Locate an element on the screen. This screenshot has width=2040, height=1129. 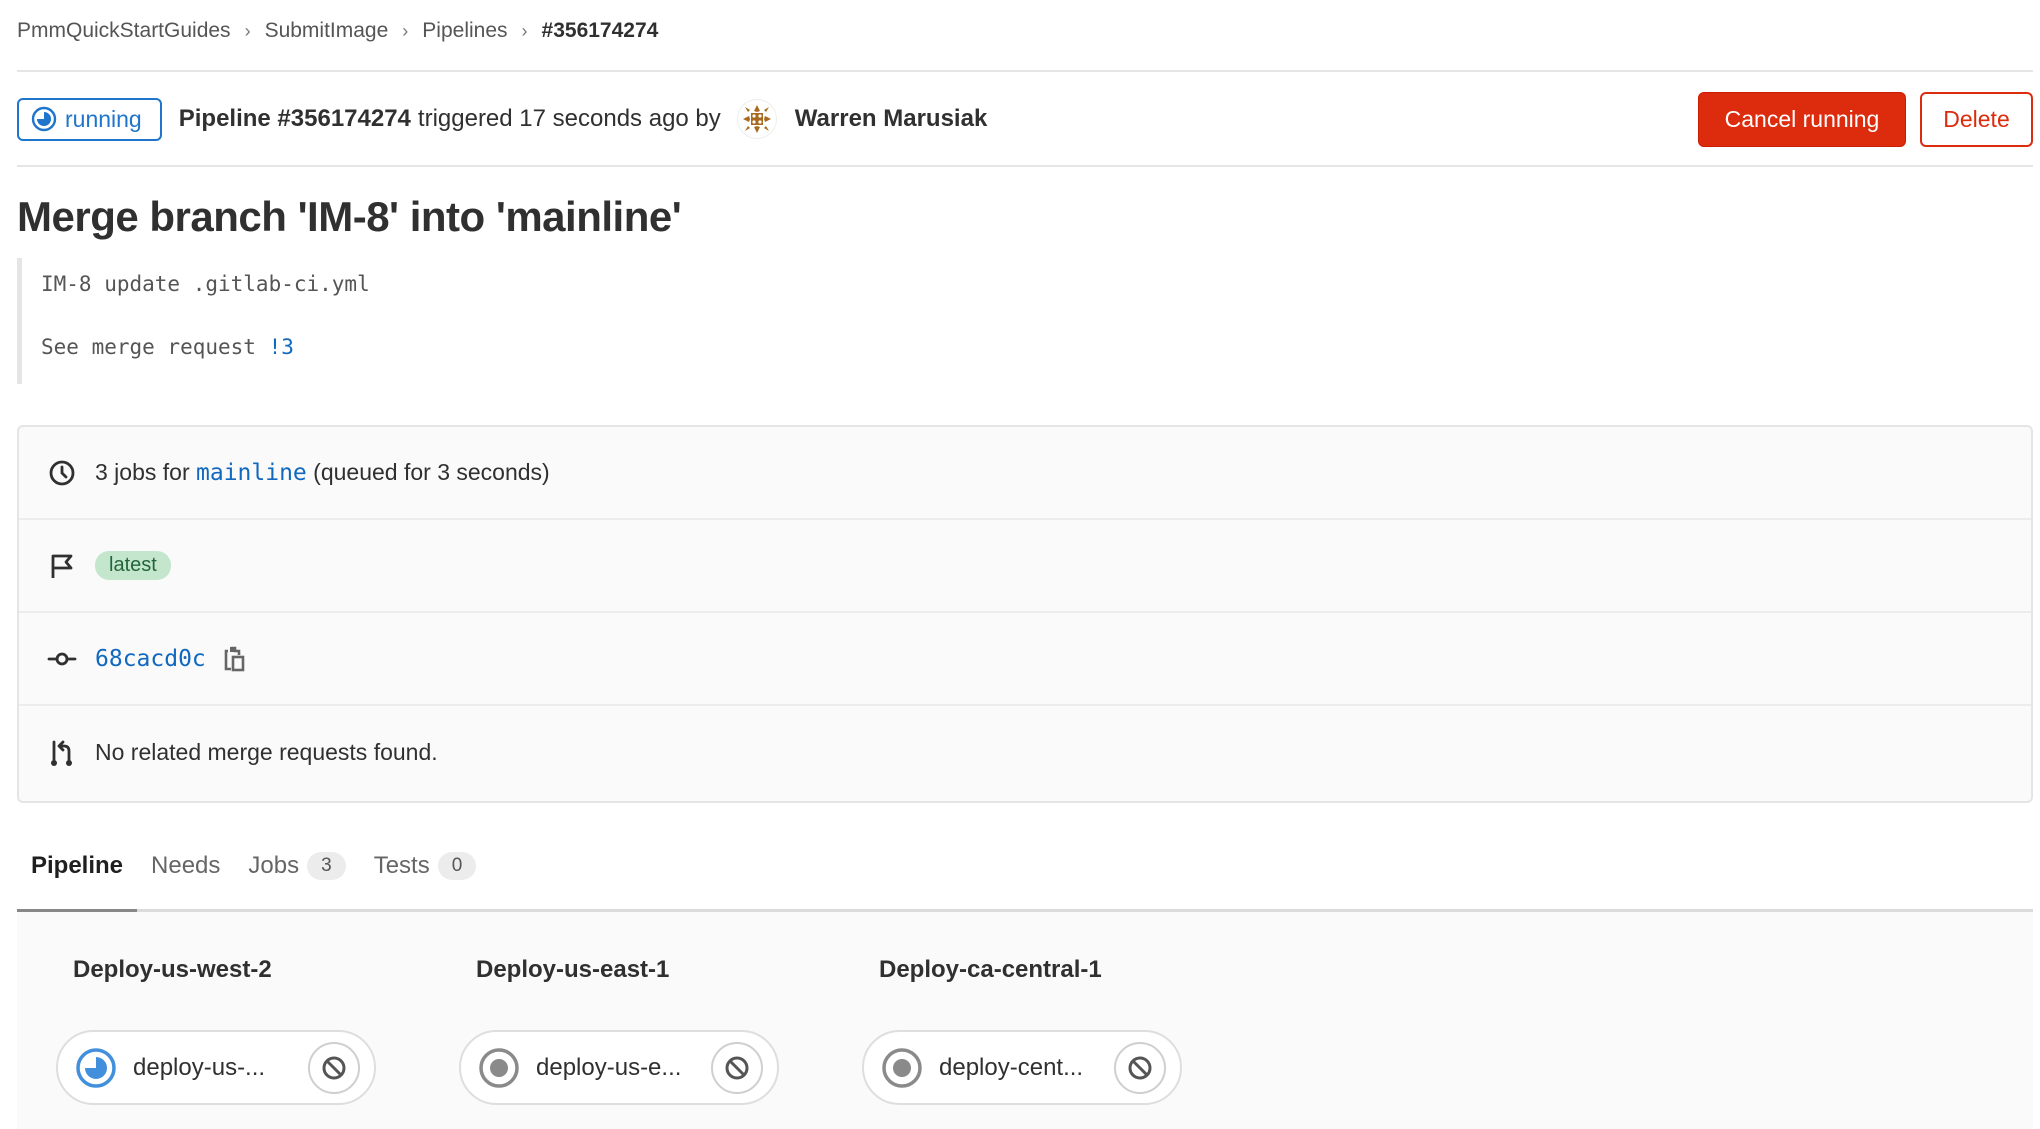
commit-sha-link: 68cacd0c is located at coordinates (150, 659).